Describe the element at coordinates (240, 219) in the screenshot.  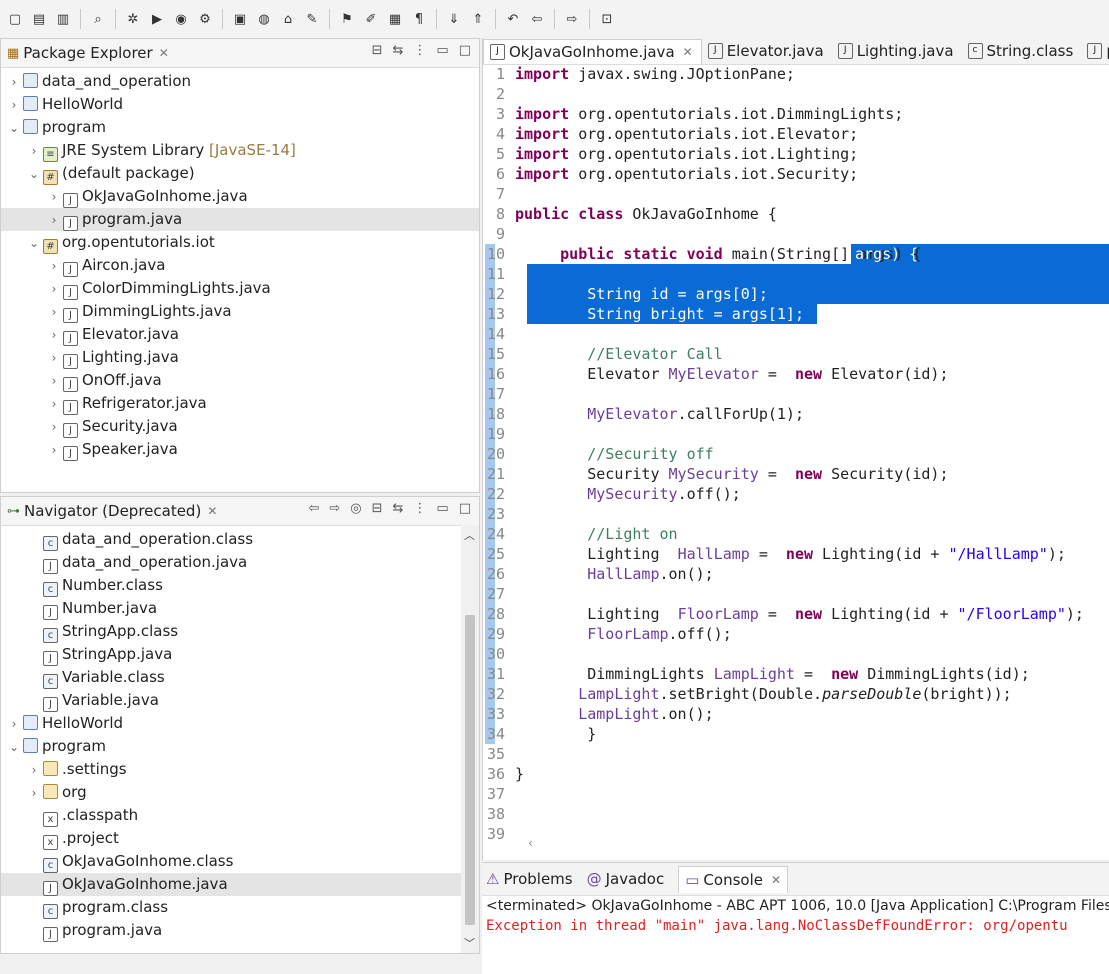
I see `tree-item: › Jprogram.java` at that location.